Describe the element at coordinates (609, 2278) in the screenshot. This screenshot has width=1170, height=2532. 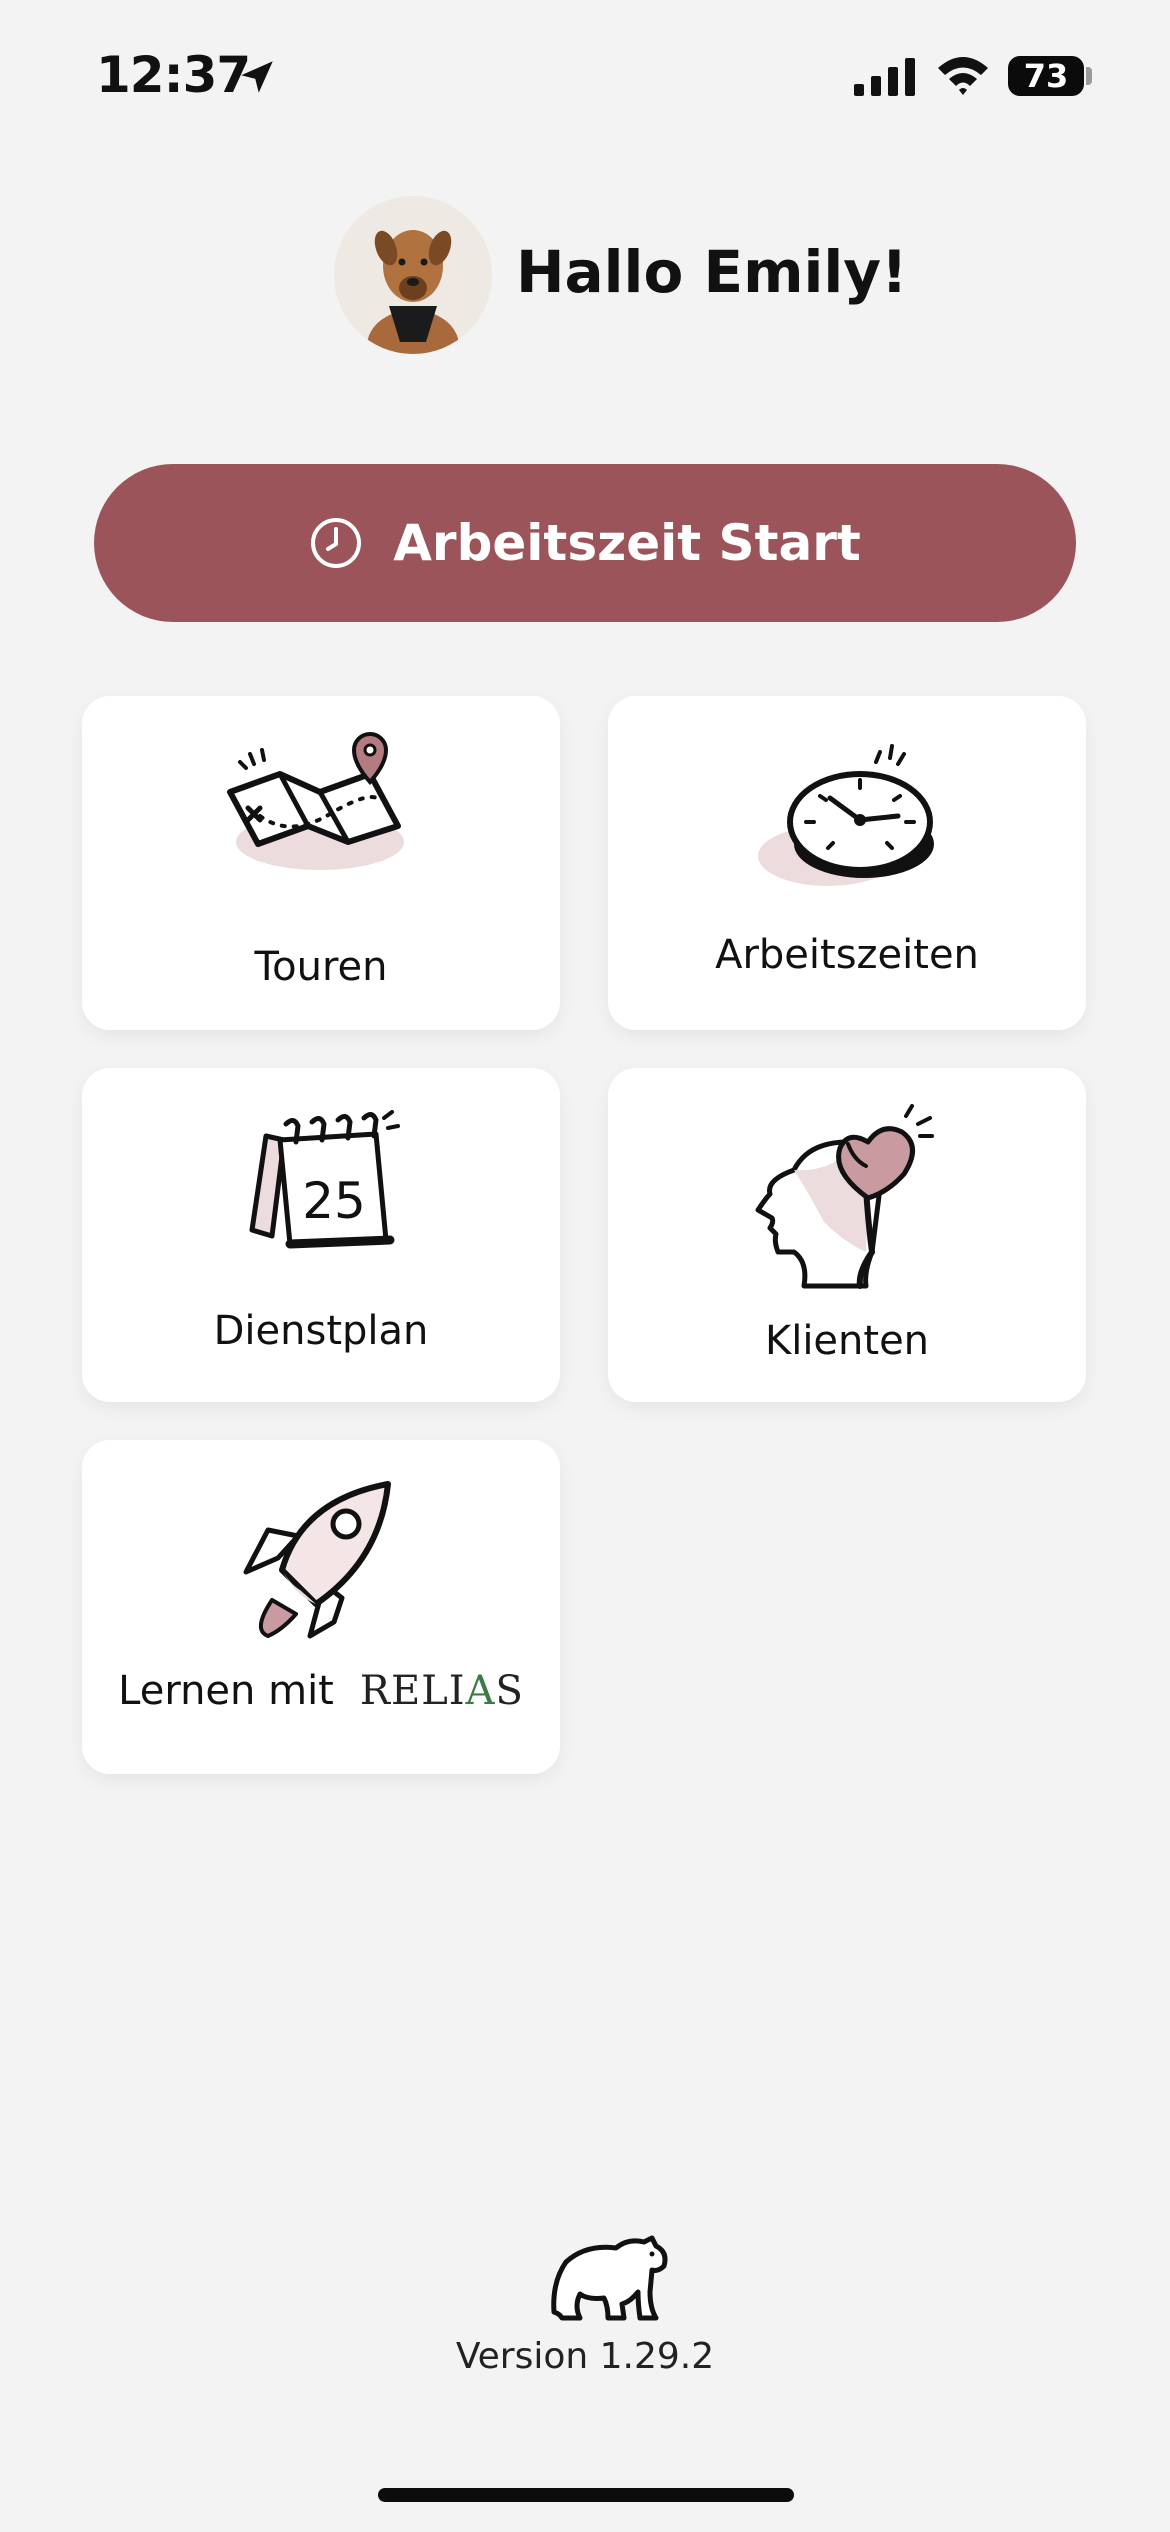
I see `bear-logo-icon` at that location.